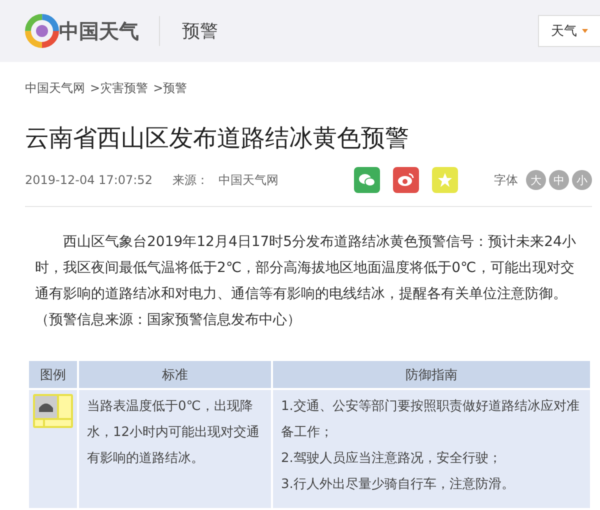  Describe the element at coordinates (569, 31) in the screenshot. I see `weather-menu-button: 天气` at that location.